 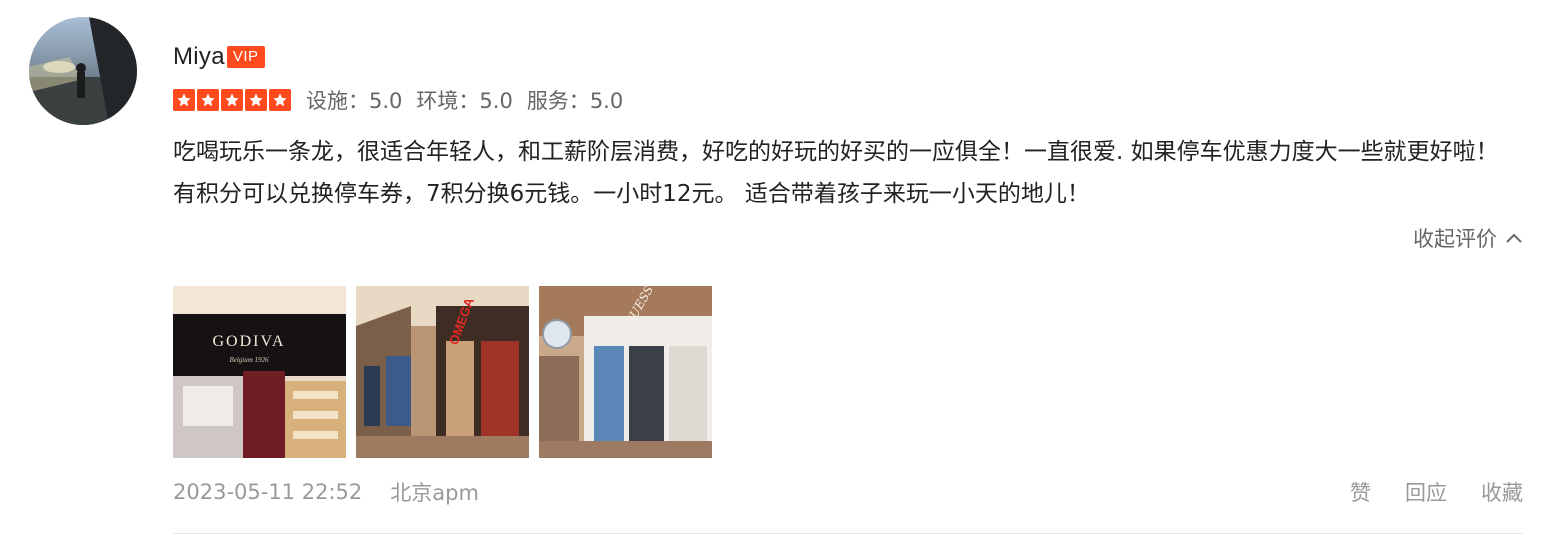 I want to click on vip-badge: VIP, so click(x=245, y=57).